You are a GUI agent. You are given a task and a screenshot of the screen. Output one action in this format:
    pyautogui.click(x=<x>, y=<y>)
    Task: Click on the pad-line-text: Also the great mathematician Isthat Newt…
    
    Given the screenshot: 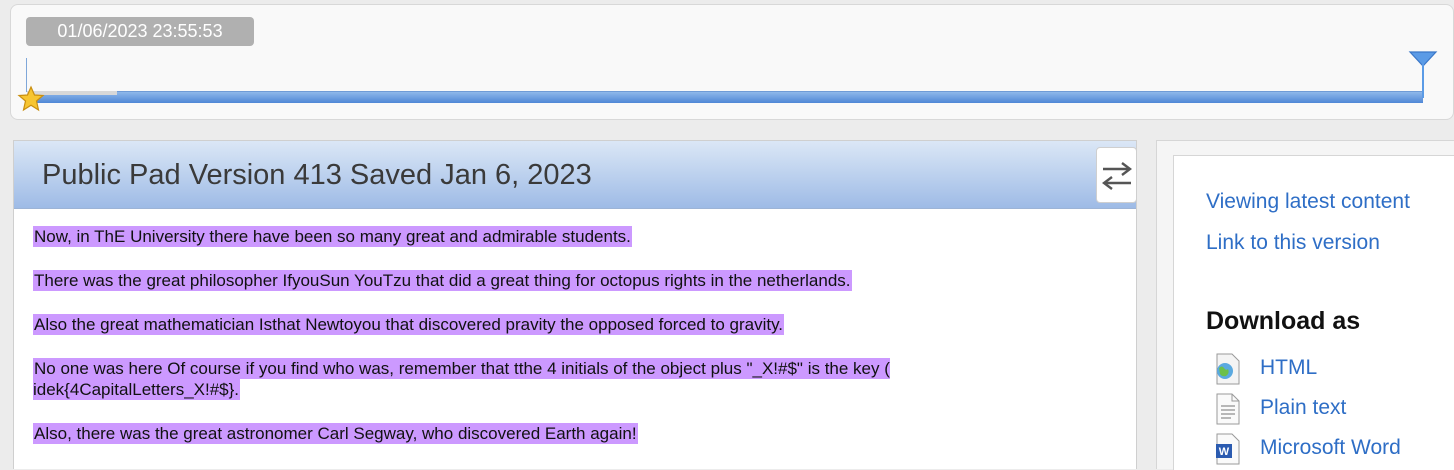 What is the action you would take?
    pyautogui.click(x=409, y=324)
    